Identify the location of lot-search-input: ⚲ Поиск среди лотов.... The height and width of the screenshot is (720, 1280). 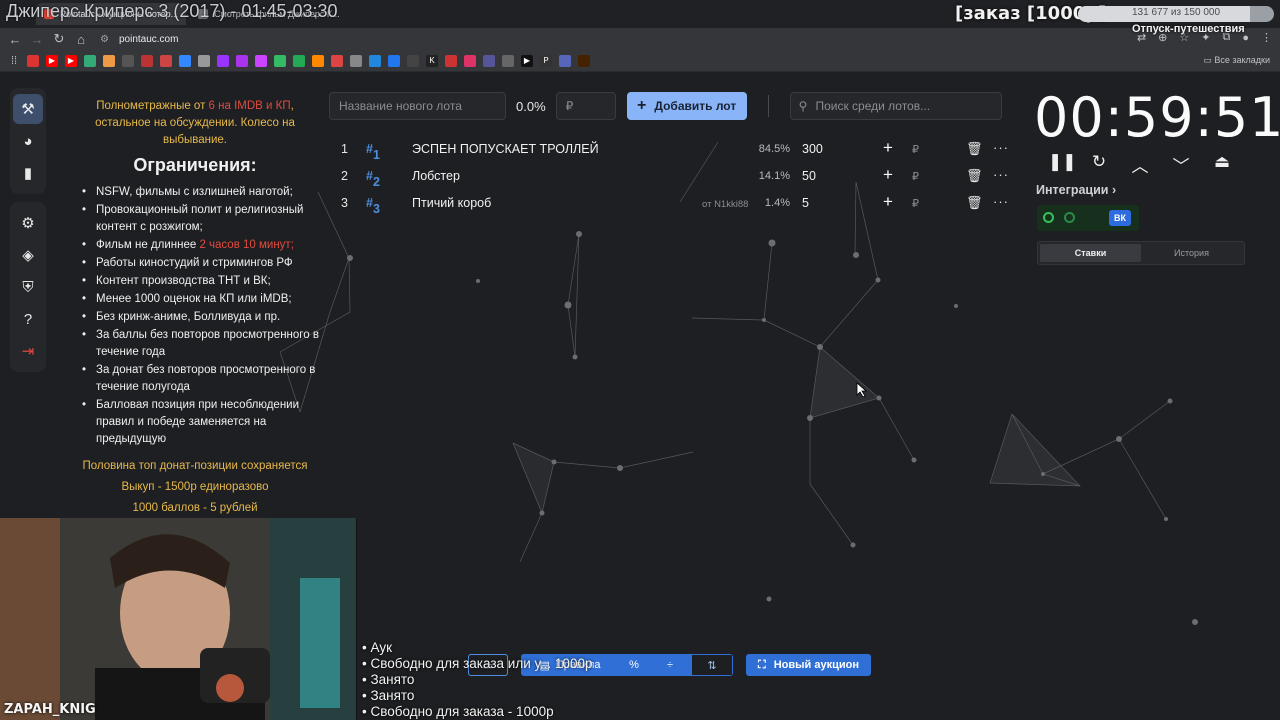
(895, 106).